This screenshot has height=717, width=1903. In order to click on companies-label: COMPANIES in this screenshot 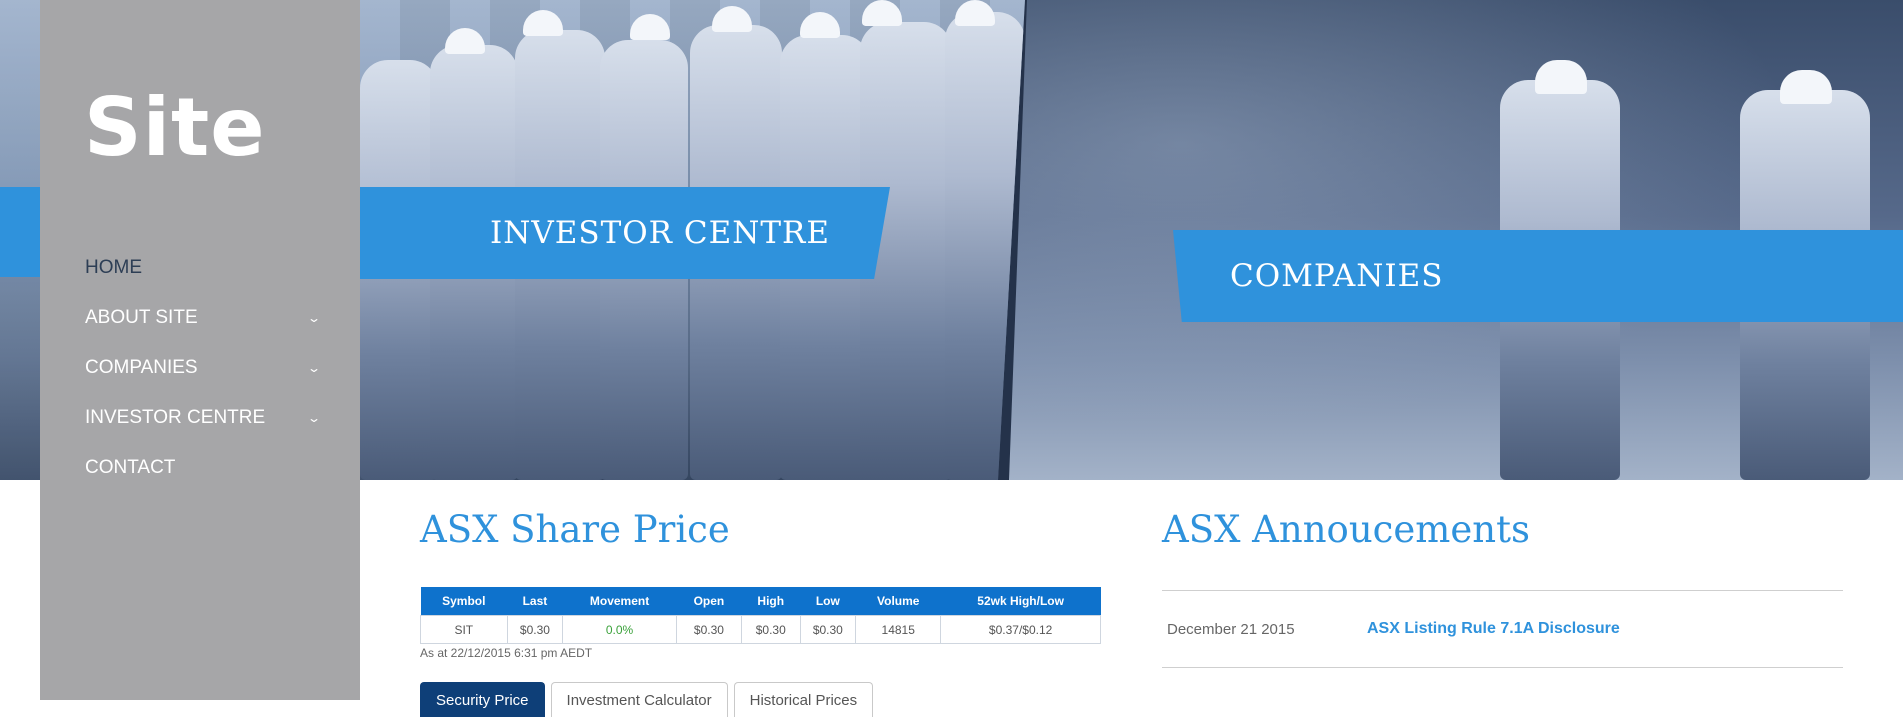, I will do `click(1337, 276)`.